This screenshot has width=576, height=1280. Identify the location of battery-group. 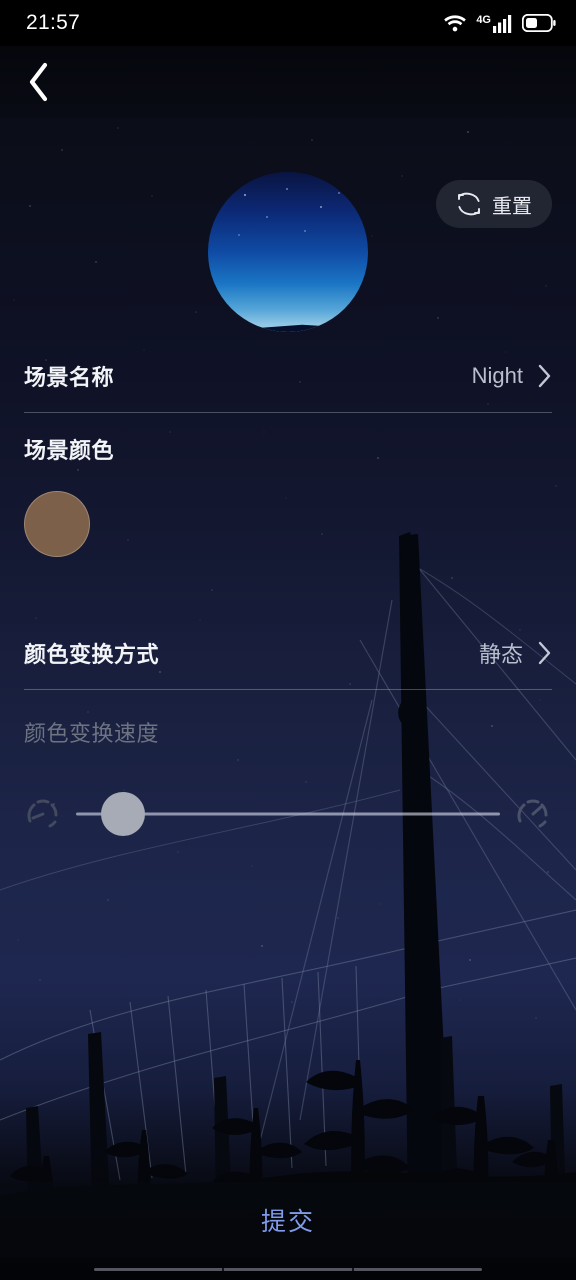
(539, 23).